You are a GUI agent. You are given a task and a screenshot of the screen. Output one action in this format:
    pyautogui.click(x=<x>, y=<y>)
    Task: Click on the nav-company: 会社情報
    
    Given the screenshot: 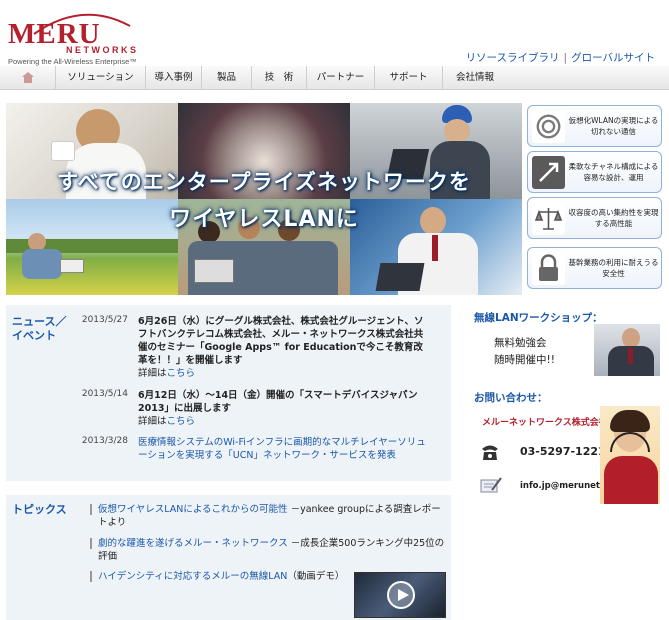 What is the action you would take?
    pyautogui.click(x=475, y=78)
    